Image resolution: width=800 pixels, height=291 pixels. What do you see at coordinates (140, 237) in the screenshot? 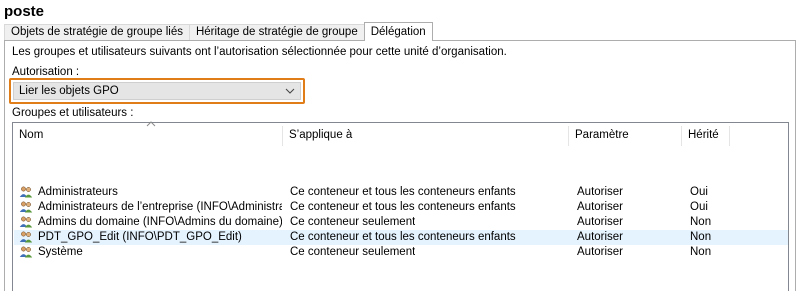
I see `row-name: PDT_GPO_Edit (INFO\PDT_GPO_Edit)` at bounding box center [140, 237].